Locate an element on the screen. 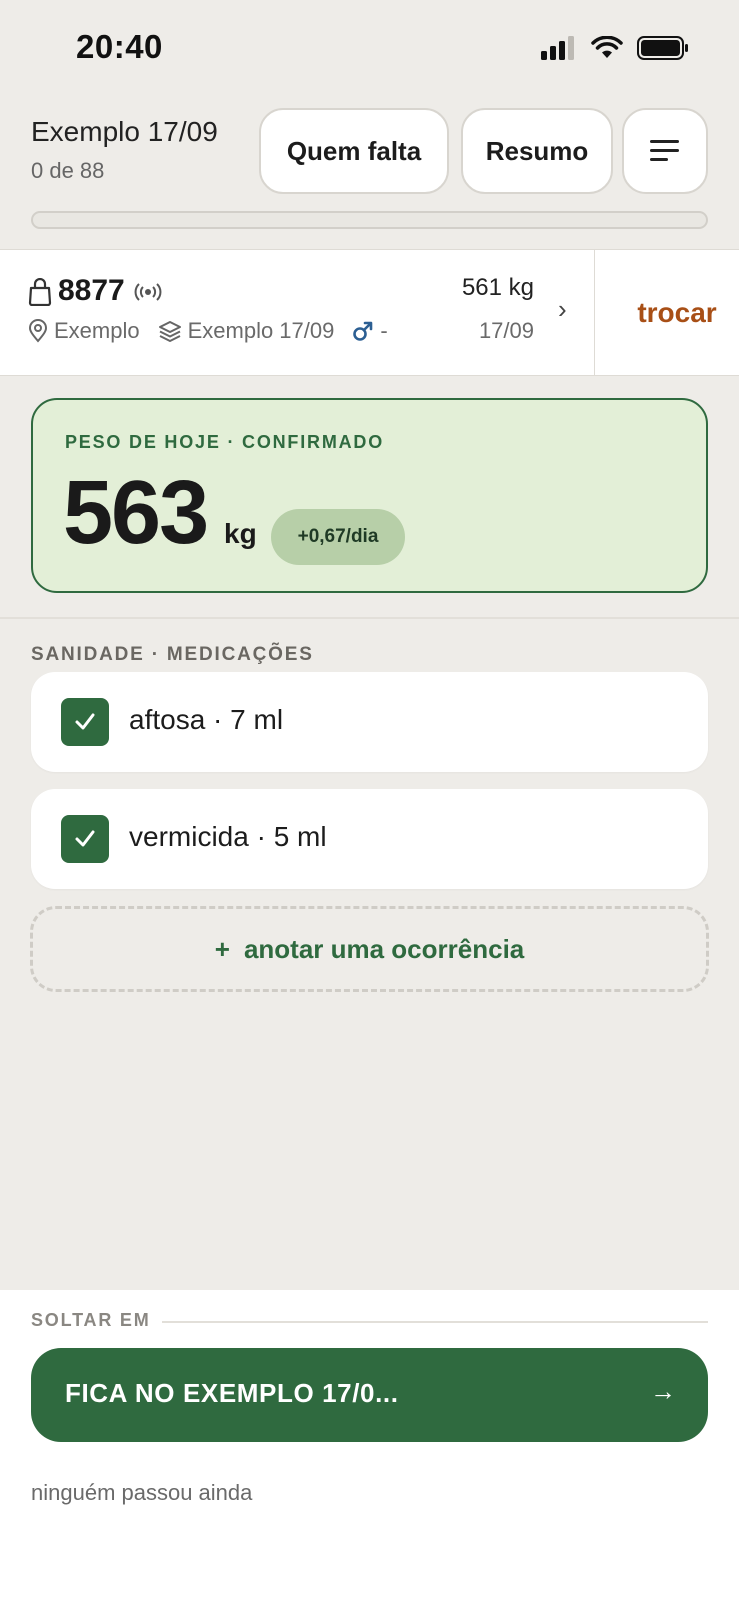 Image resolution: width=739 pixels, height=1600 pixels. animal-sex-label: - is located at coordinates (384, 330).